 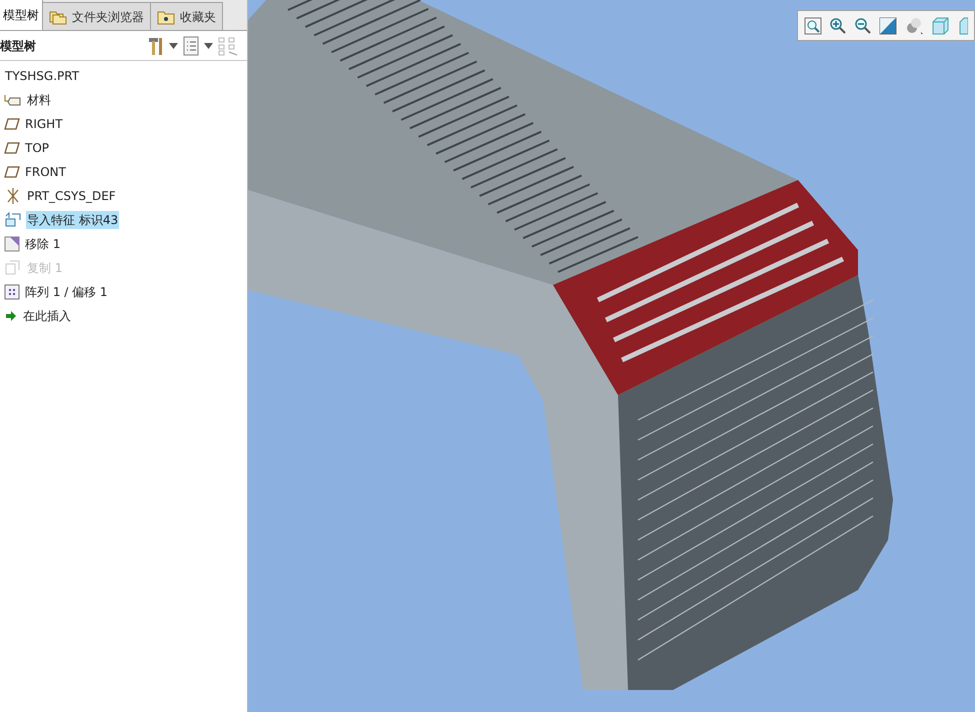 I want to click on tree-item: PRT_CSYS_DEF, so click(x=71, y=196).